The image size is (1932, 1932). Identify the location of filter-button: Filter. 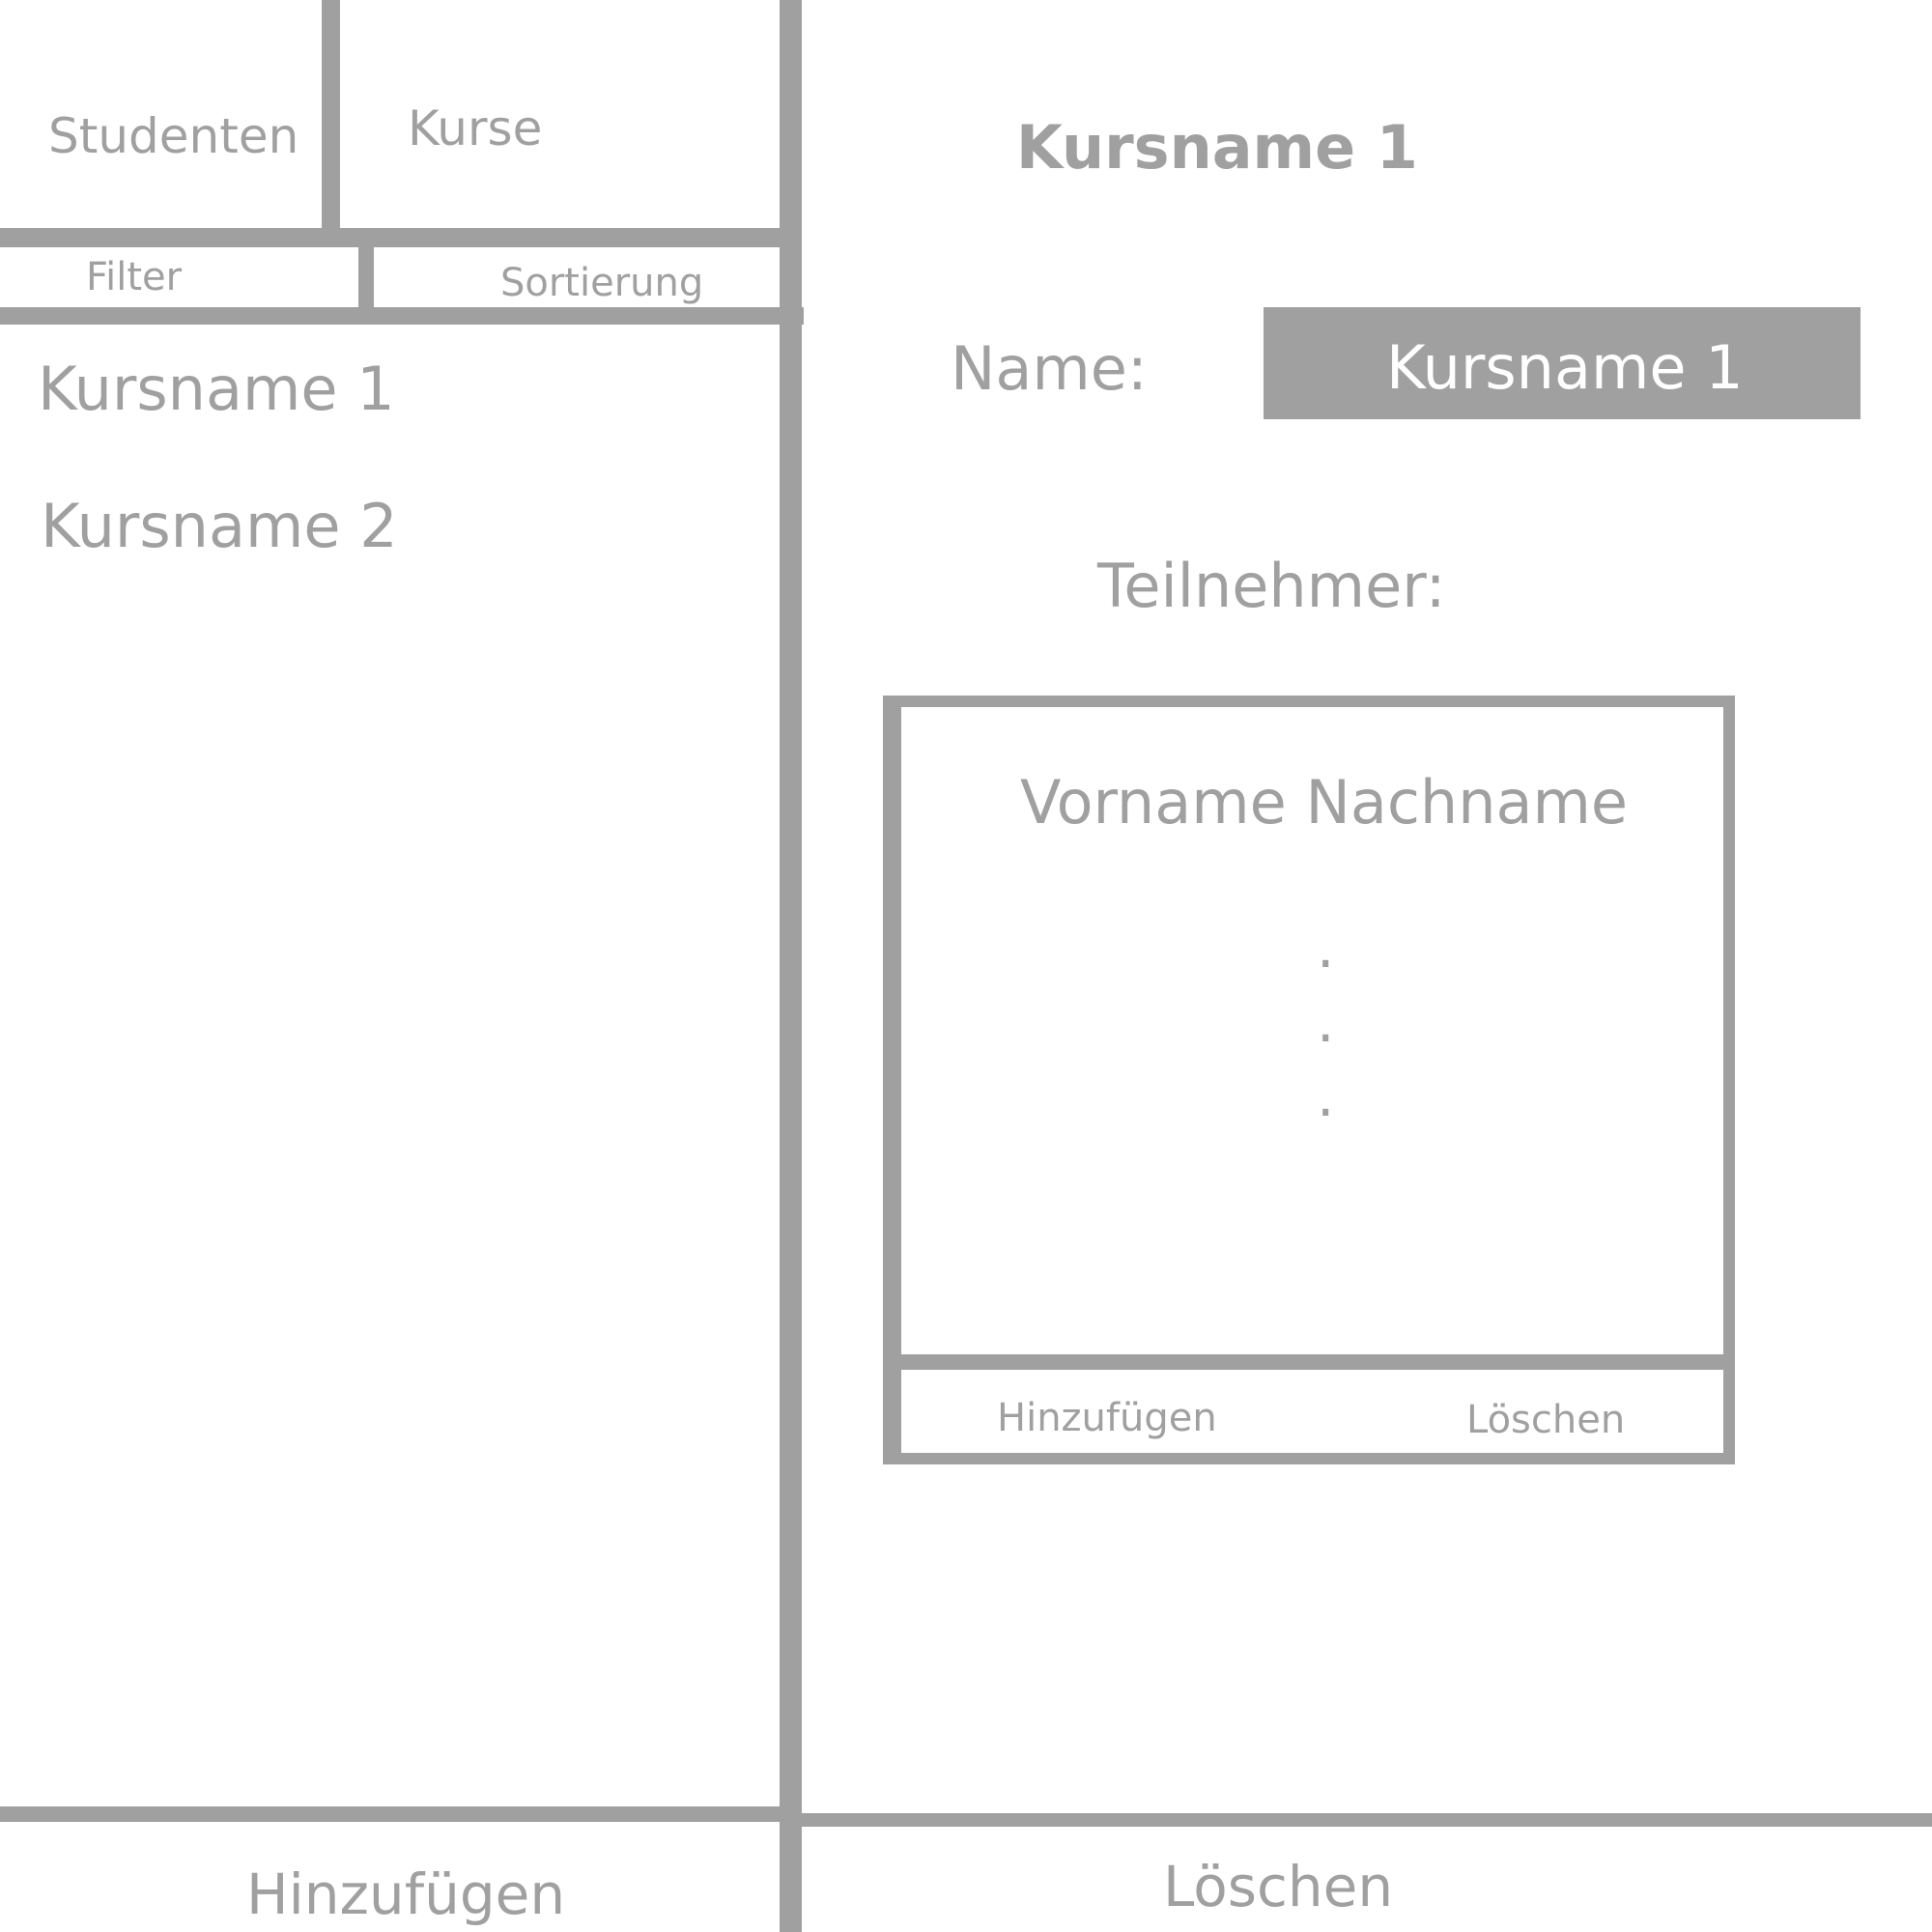
(179, 277).